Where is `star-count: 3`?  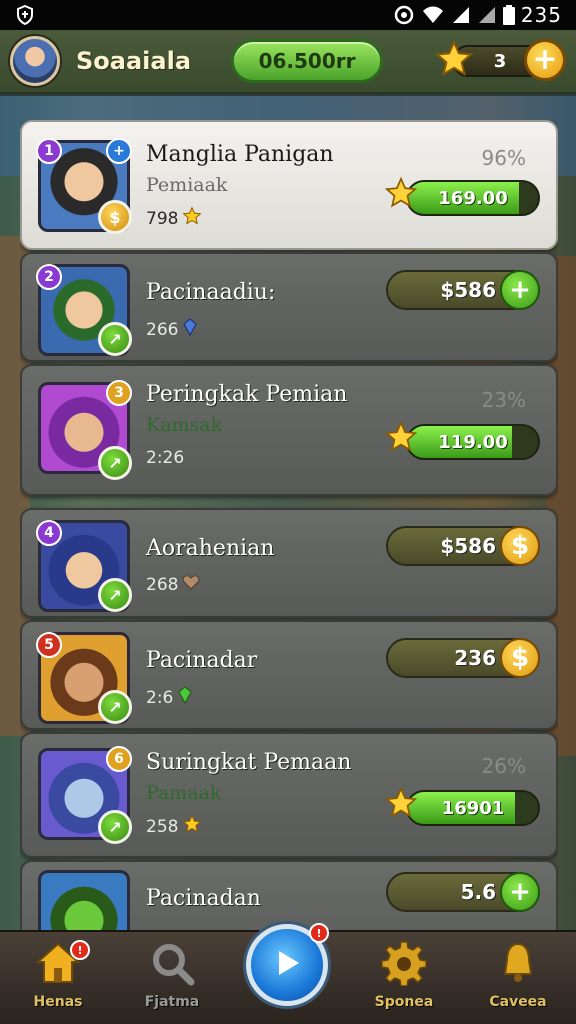 star-count: 3 is located at coordinates (500, 61).